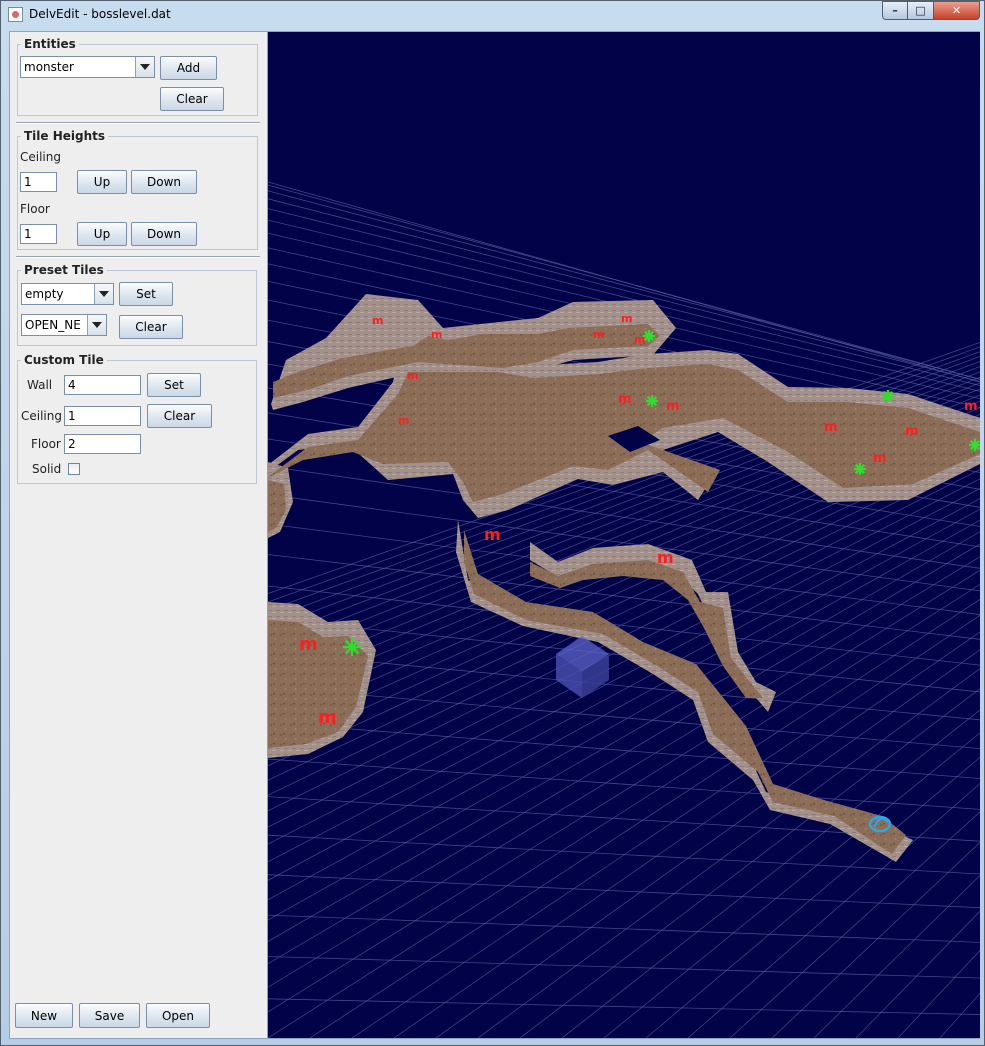 The height and width of the screenshot is (1046, 985). Describe the element at coordinates (50, 44) in the screenshot. I see `entities-legend: Entities` at that location.